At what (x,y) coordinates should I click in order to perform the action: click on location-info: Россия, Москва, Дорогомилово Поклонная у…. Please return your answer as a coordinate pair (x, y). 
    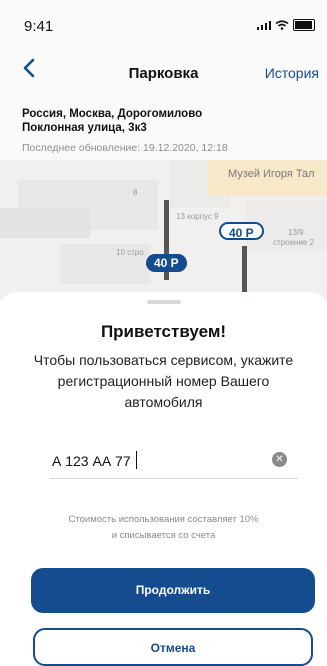
    Looking at the image, I should click on (163, 126).